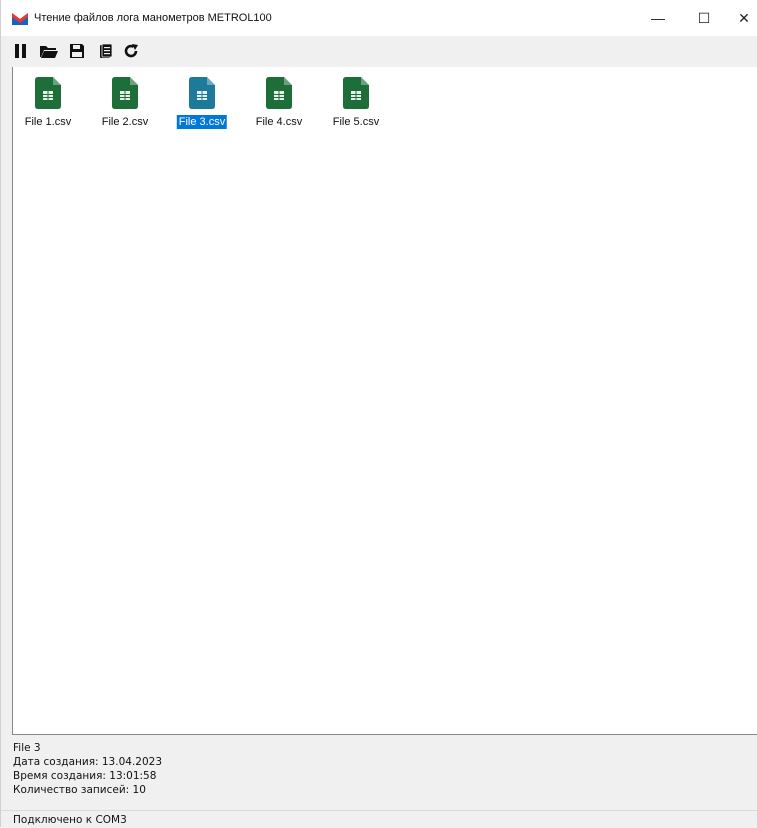 This screenshot has height=828, width=757. Describe the element at coordinates (85, 776) in the screenshot. I see `file-info-created-time: Время создания: 13:01:58` at that location.